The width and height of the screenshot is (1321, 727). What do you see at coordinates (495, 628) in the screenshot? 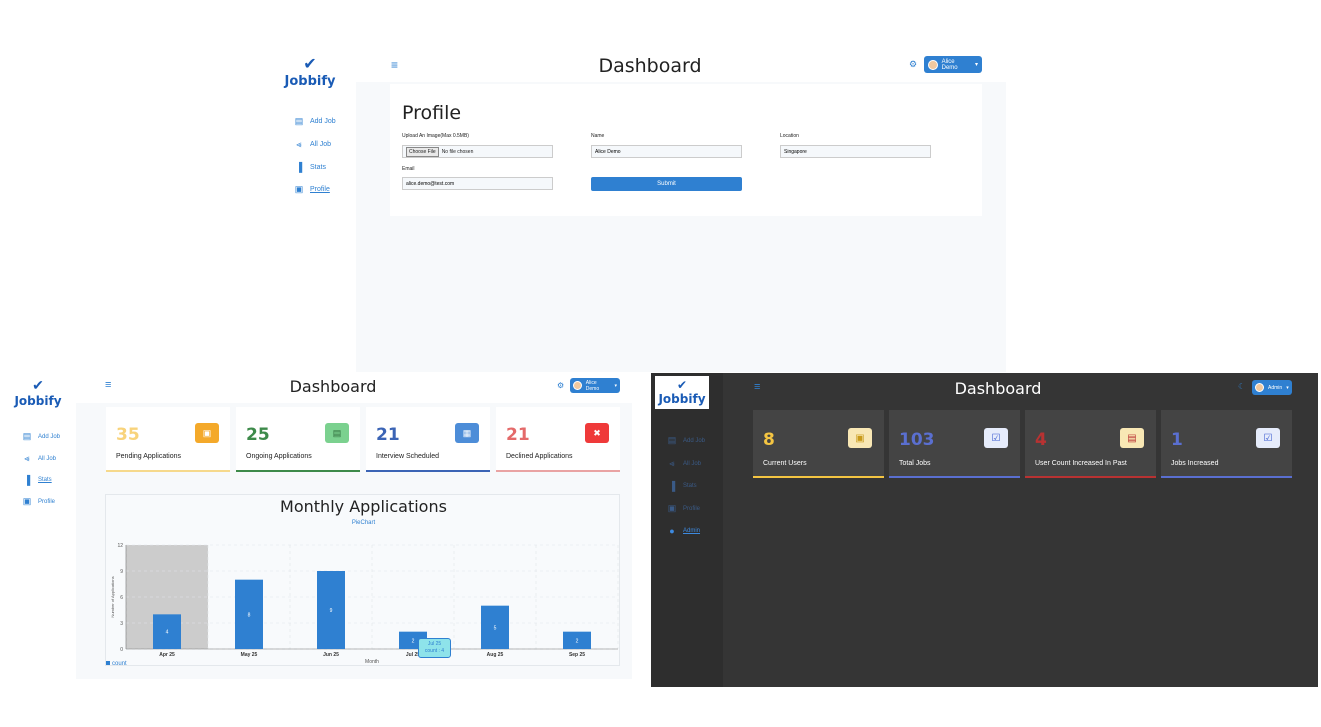
I see `bar-value-label: 5` at bounding box center [495, 628].